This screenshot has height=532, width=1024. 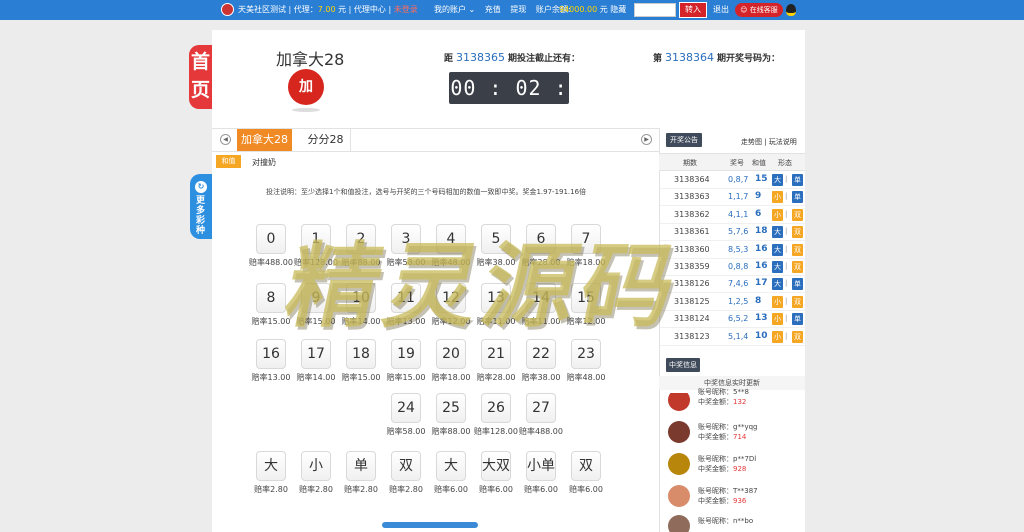 I want to click on login-status: 未登录, so click(x=406, y=9).